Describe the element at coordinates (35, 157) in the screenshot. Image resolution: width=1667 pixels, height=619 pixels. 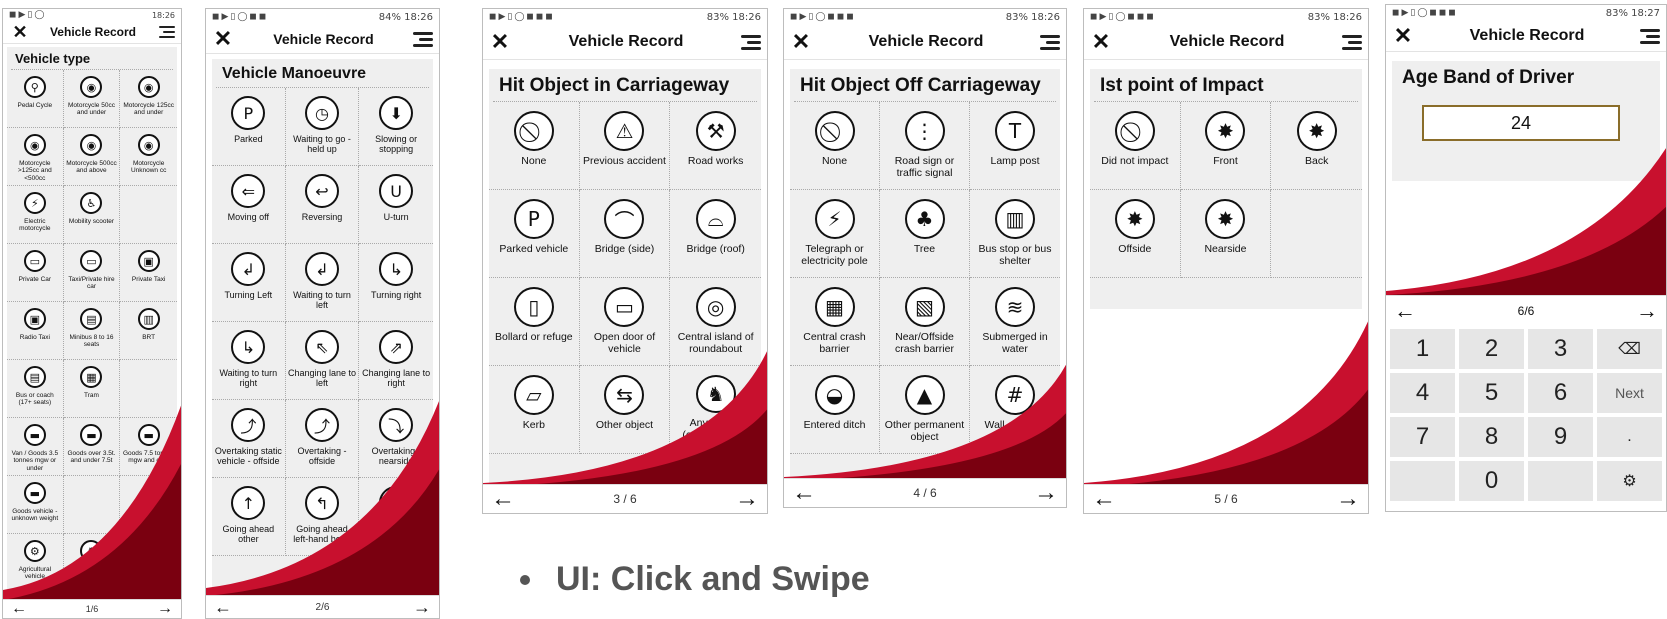
I see `option-cell: ◉ Motorcycle >125cc and <500cc` at that location.